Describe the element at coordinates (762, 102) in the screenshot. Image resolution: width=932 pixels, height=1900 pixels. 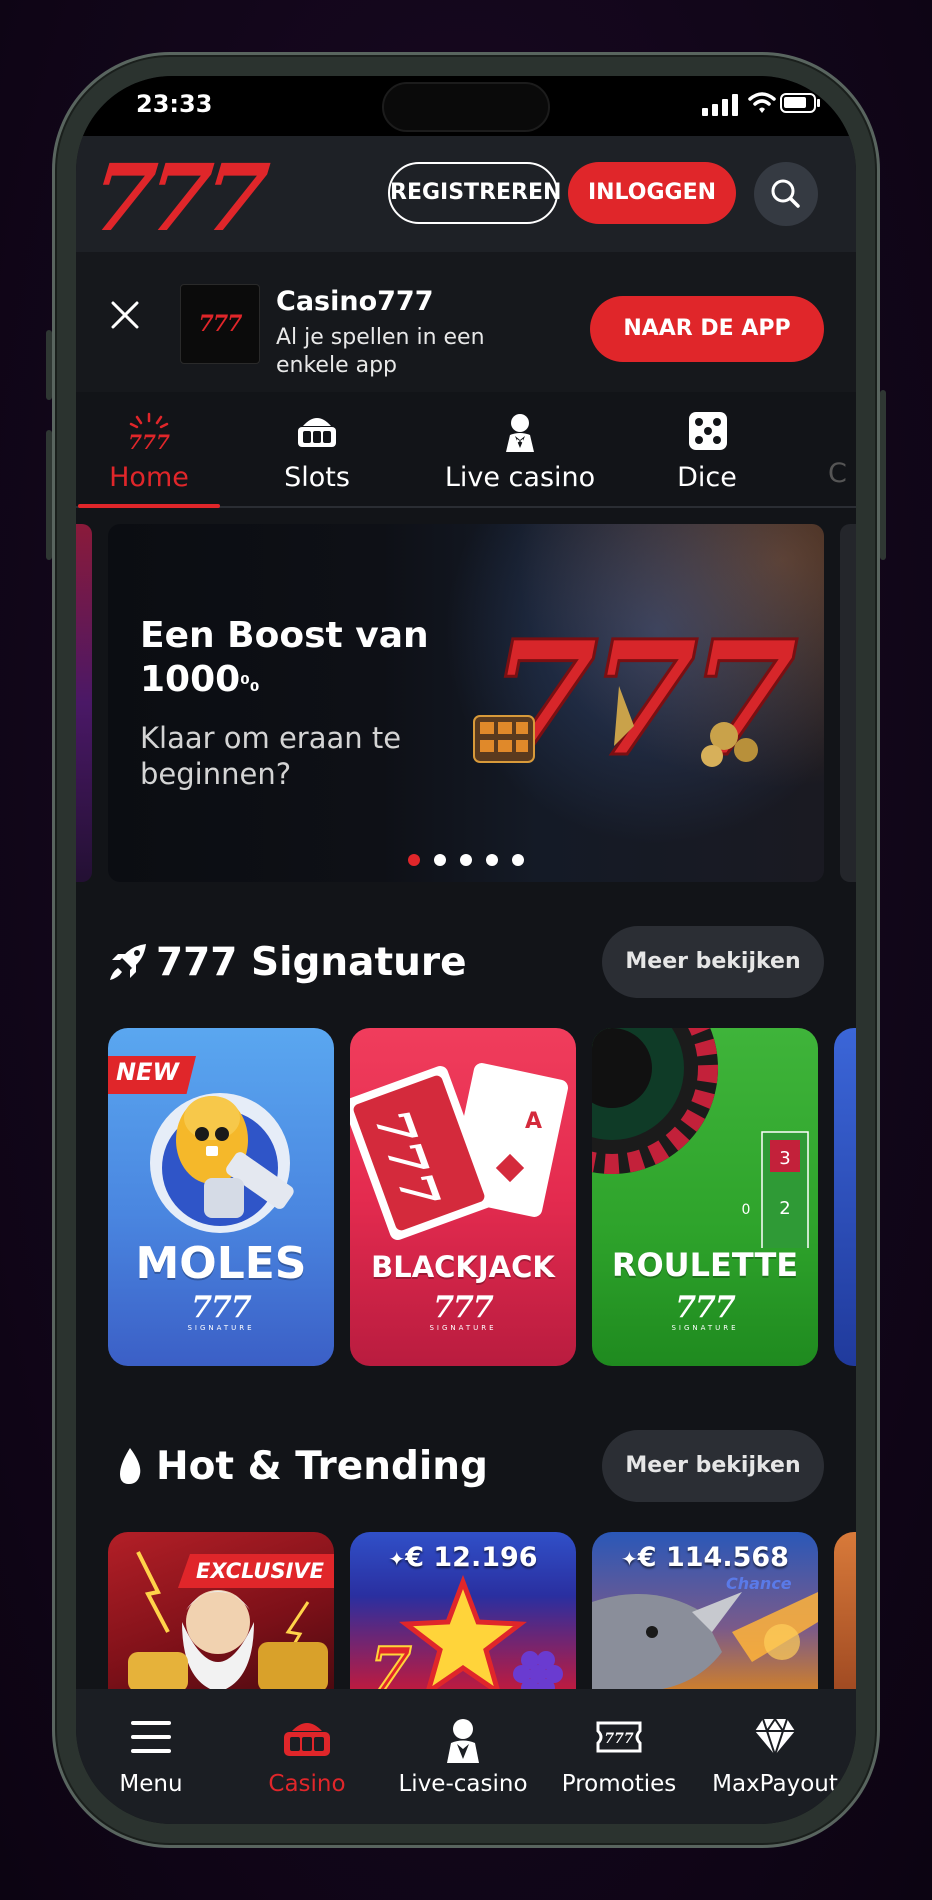
I see `wifi-icon` at that location.